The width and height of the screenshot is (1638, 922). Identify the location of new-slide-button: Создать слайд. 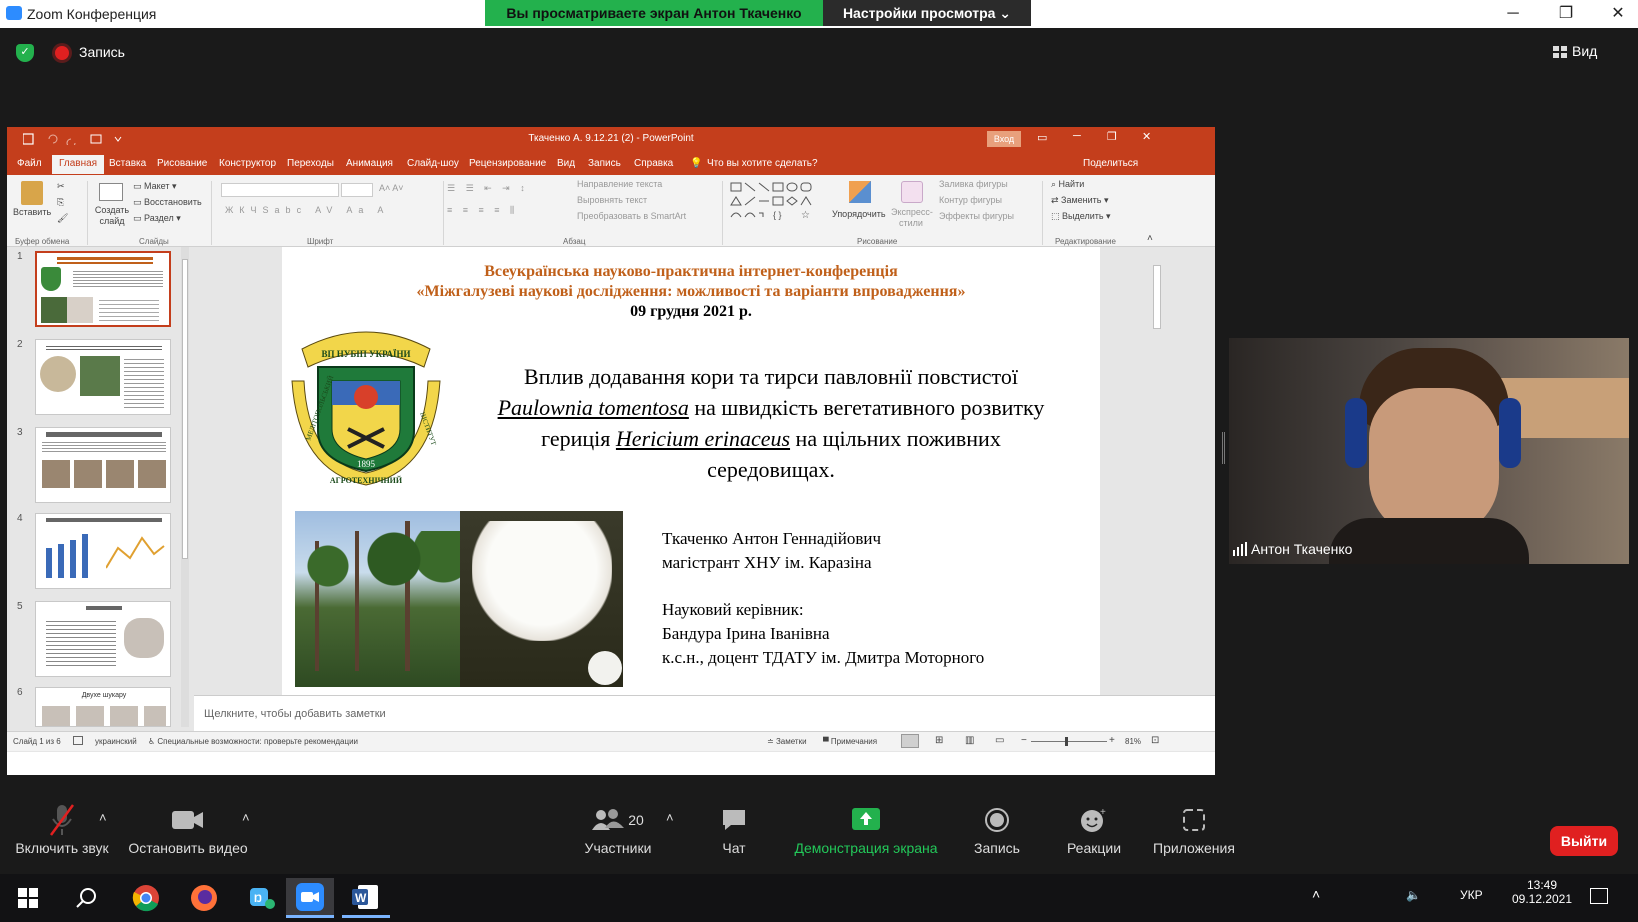
(112, 216).